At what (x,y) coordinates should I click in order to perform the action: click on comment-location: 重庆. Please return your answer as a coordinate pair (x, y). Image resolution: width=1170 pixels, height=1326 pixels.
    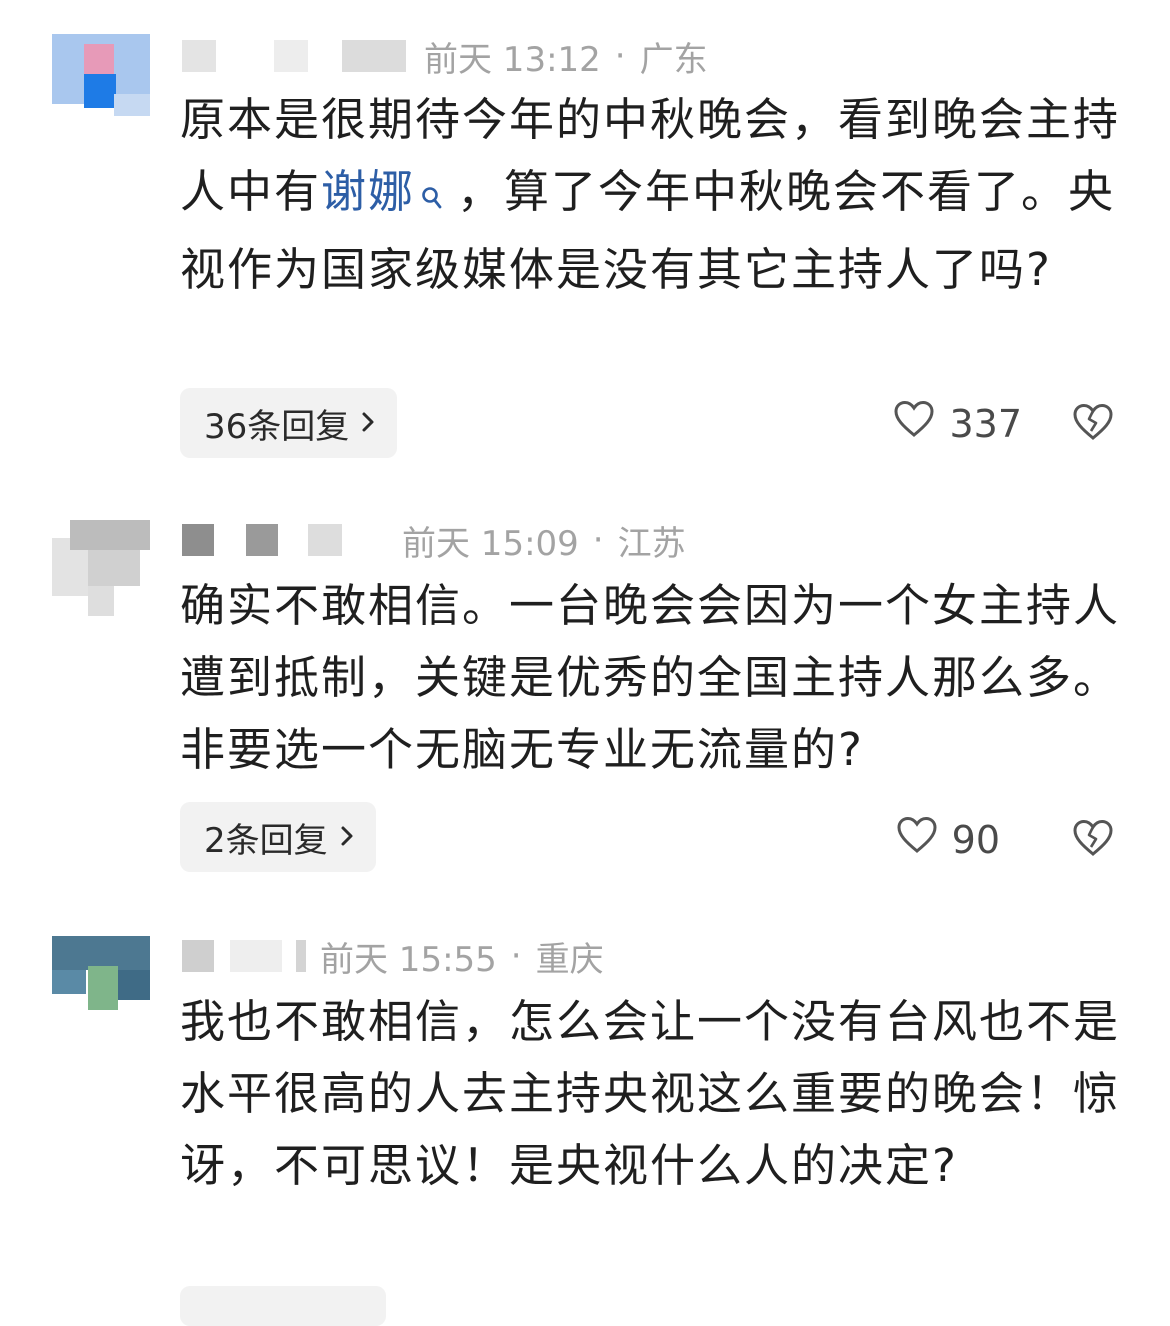
    Looking at the image, I should click on (569, 959).